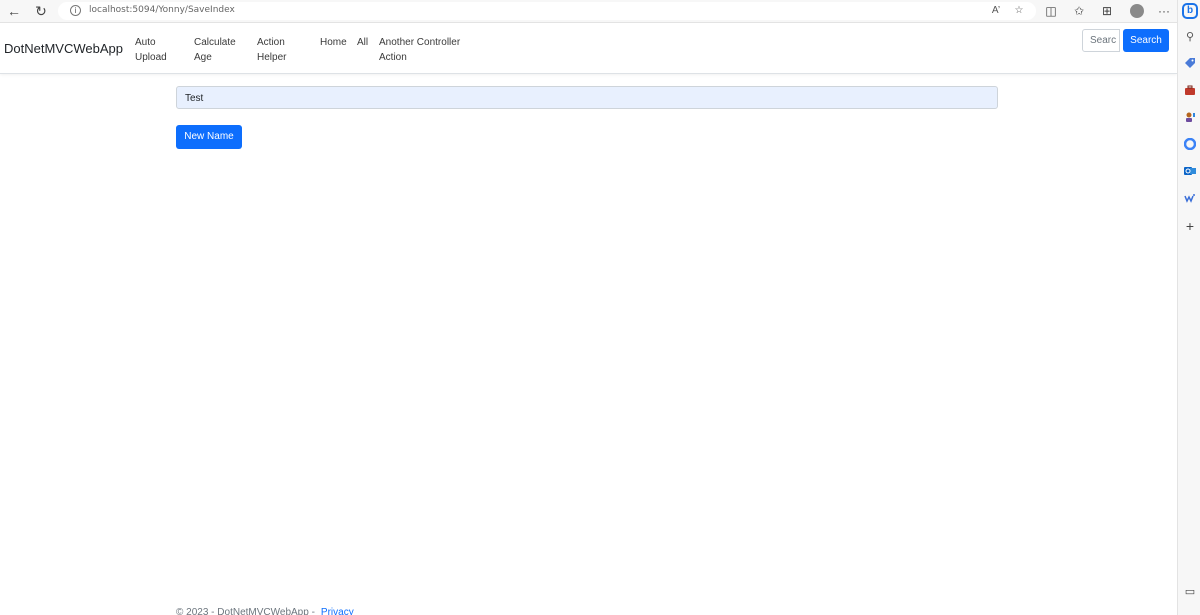 Image resolution: width=1200 pixels, height=615 pixels. What do you see at coordinates (1188, 307) in the screenshot?
I see `edge-sidebar: b ⚲ + ▭` at bounding box center [1188, 307].